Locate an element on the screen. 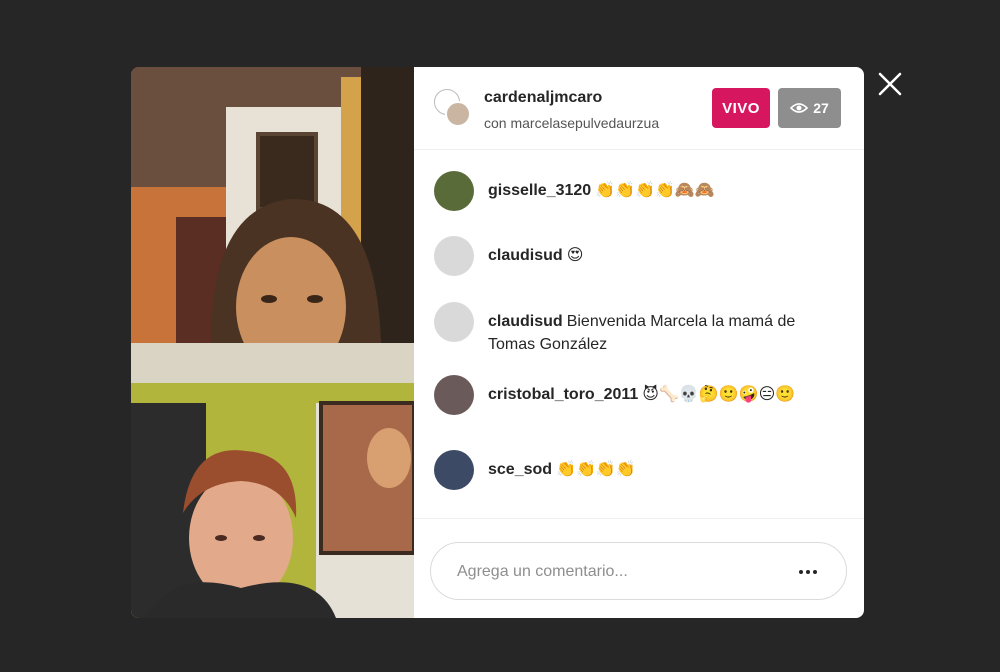  guest-video is located at coordinates (272, 480).